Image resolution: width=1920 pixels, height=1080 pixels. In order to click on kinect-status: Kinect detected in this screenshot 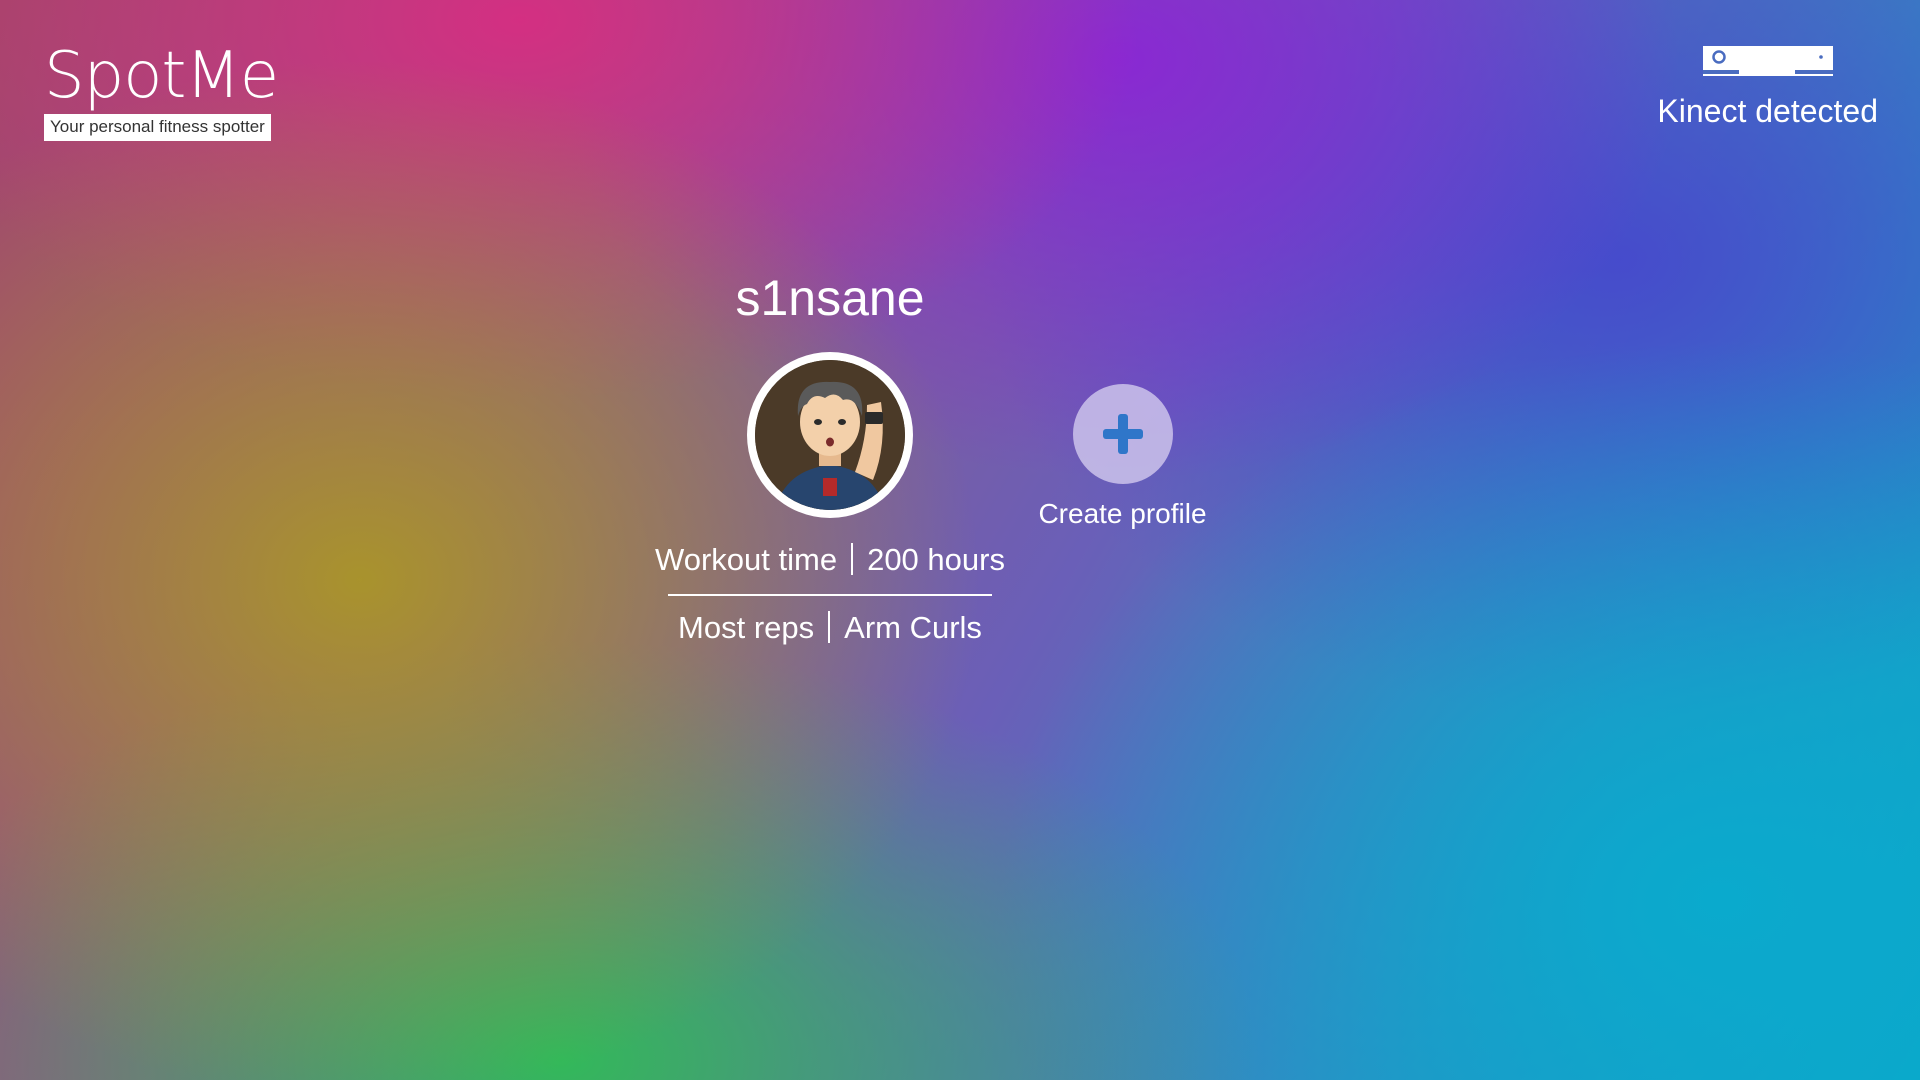, I will do `click(1767, 88)`.